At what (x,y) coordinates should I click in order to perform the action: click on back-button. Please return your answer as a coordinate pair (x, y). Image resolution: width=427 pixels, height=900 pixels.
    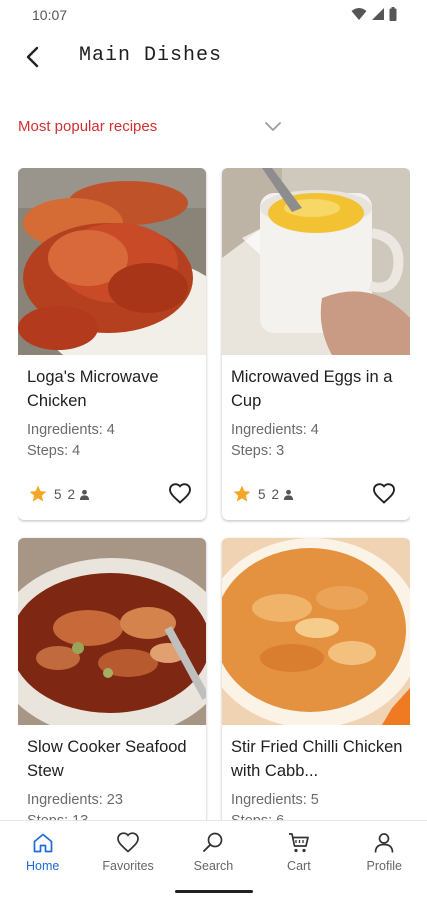
    Looking at the image, I should click on (33, 57).